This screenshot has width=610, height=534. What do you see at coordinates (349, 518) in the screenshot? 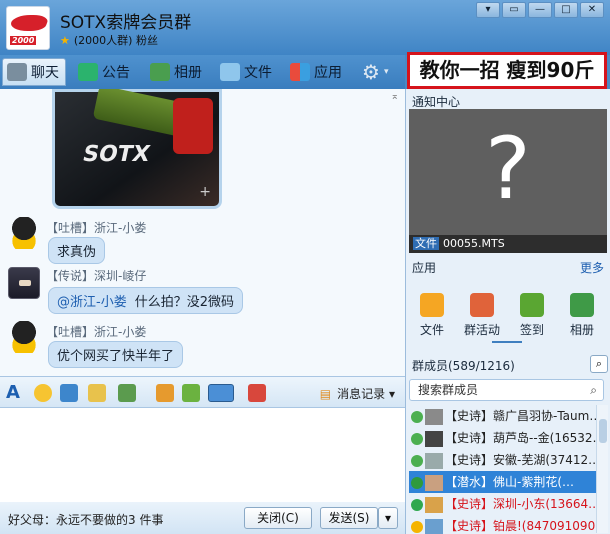
I see `send-button: 发送(S)` at bounding box center [349, 518].